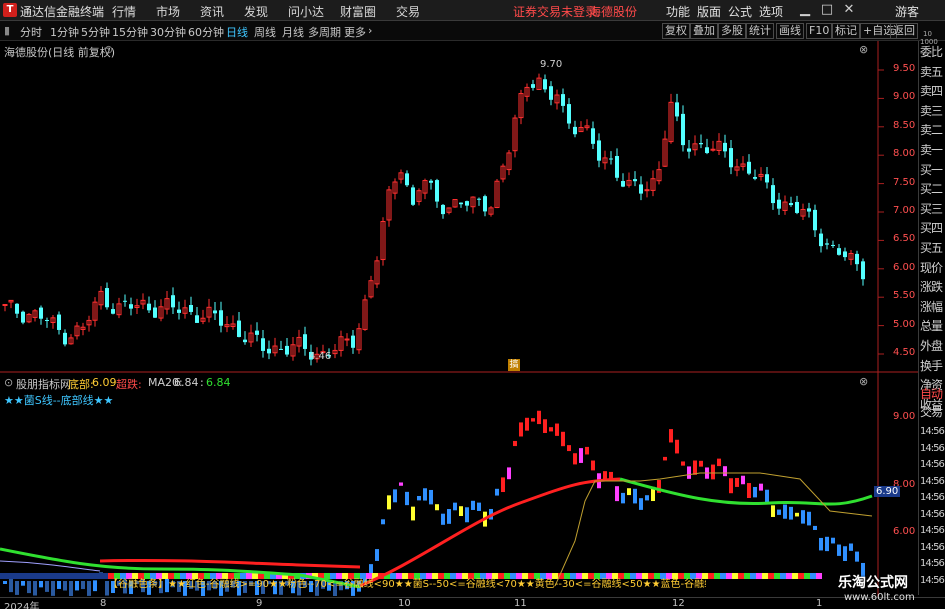 This screenshot has height=609, width=945. What do you see at coordinates (931, 52) in the screenshot?
I see `quote-item: 委比` at bounding box center [931, 52].